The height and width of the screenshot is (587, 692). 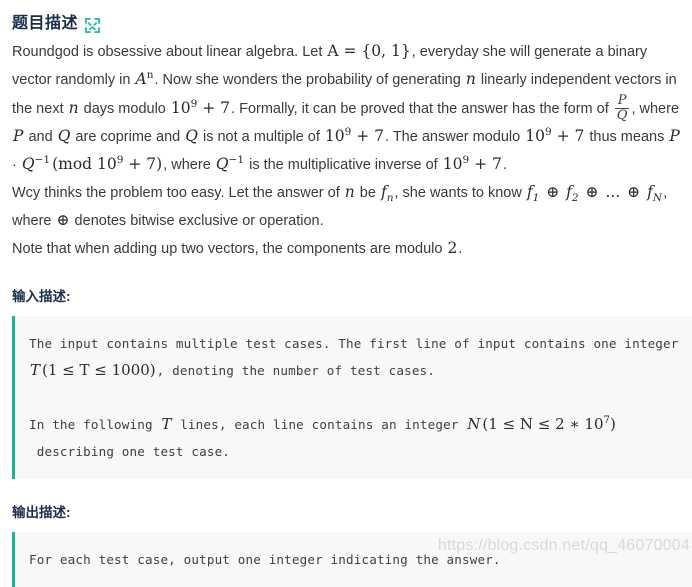 What do you see at coordinates (627, 136) in the screenshot?
I see `p1-text-12: thus means` at bounding box center [627, 136].